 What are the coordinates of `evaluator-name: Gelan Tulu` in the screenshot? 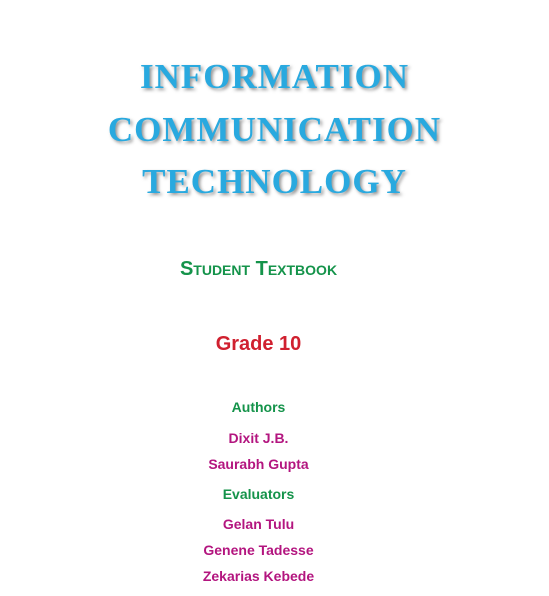 It's located at (258, 524).